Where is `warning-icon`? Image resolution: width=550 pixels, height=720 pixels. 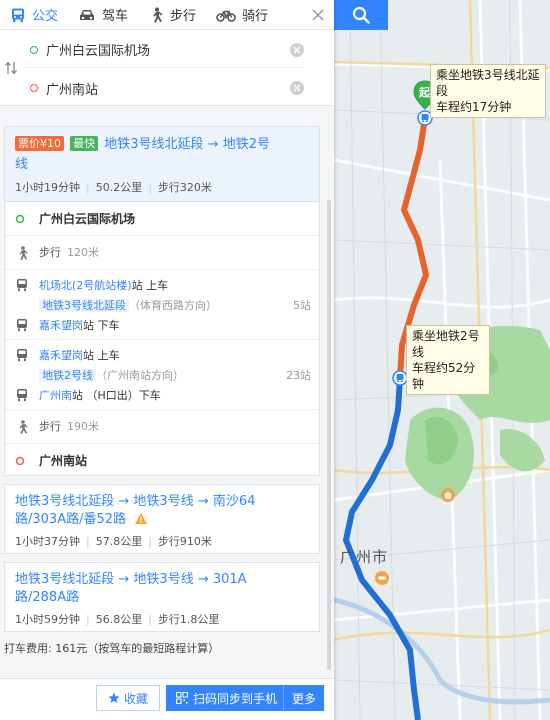
warning-icon is located at coordinates (141, 518).